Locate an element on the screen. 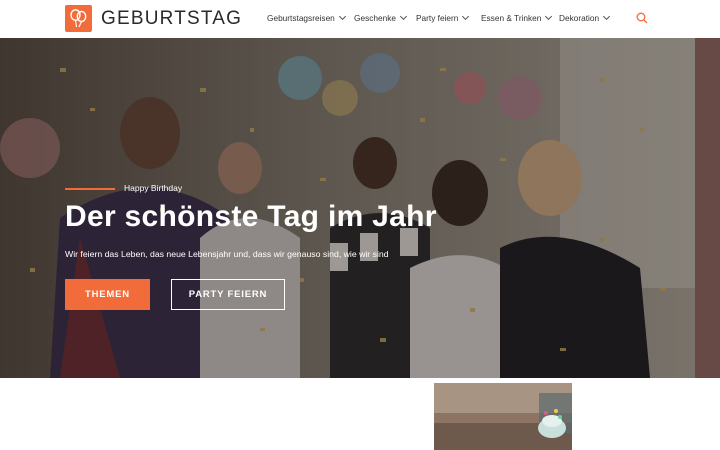 This screenshot has height=450, width=720. balloon-icon is located at coordinates (78, 18).